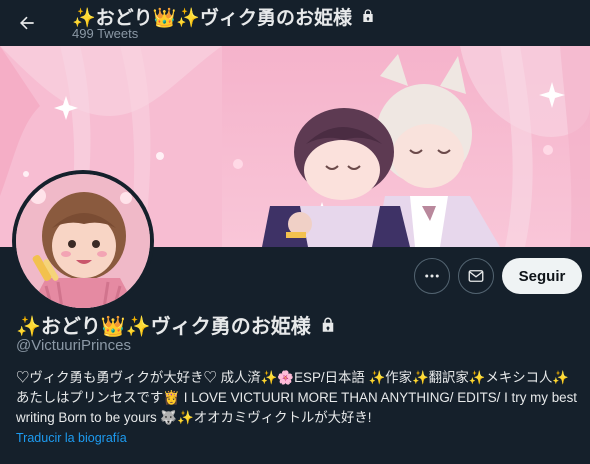  I want to click on display-name: ✨おどり👑✨ヴィク勇のお姫様, so click(176, 325).